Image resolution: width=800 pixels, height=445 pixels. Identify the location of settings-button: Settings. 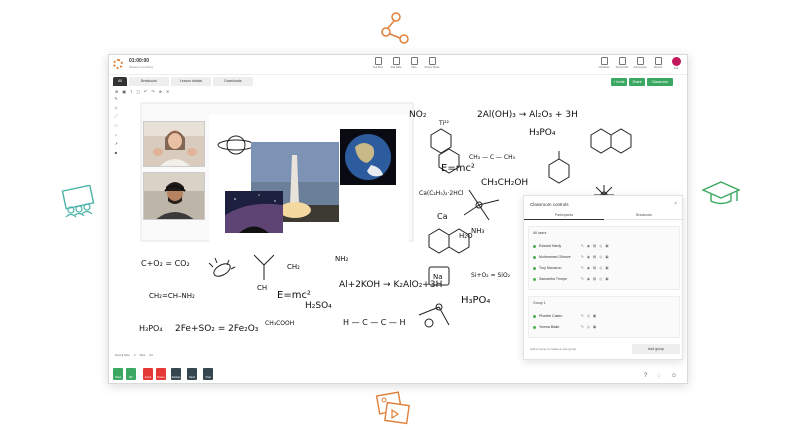
(176, 374).